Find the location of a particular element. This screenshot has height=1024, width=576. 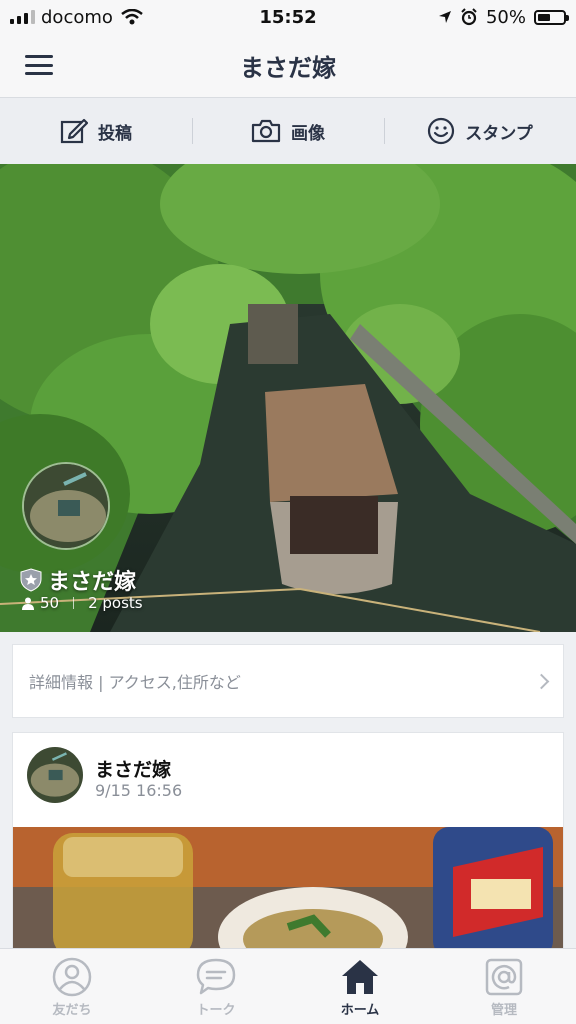

post-author-avatar is located at coordinates (55, 775).